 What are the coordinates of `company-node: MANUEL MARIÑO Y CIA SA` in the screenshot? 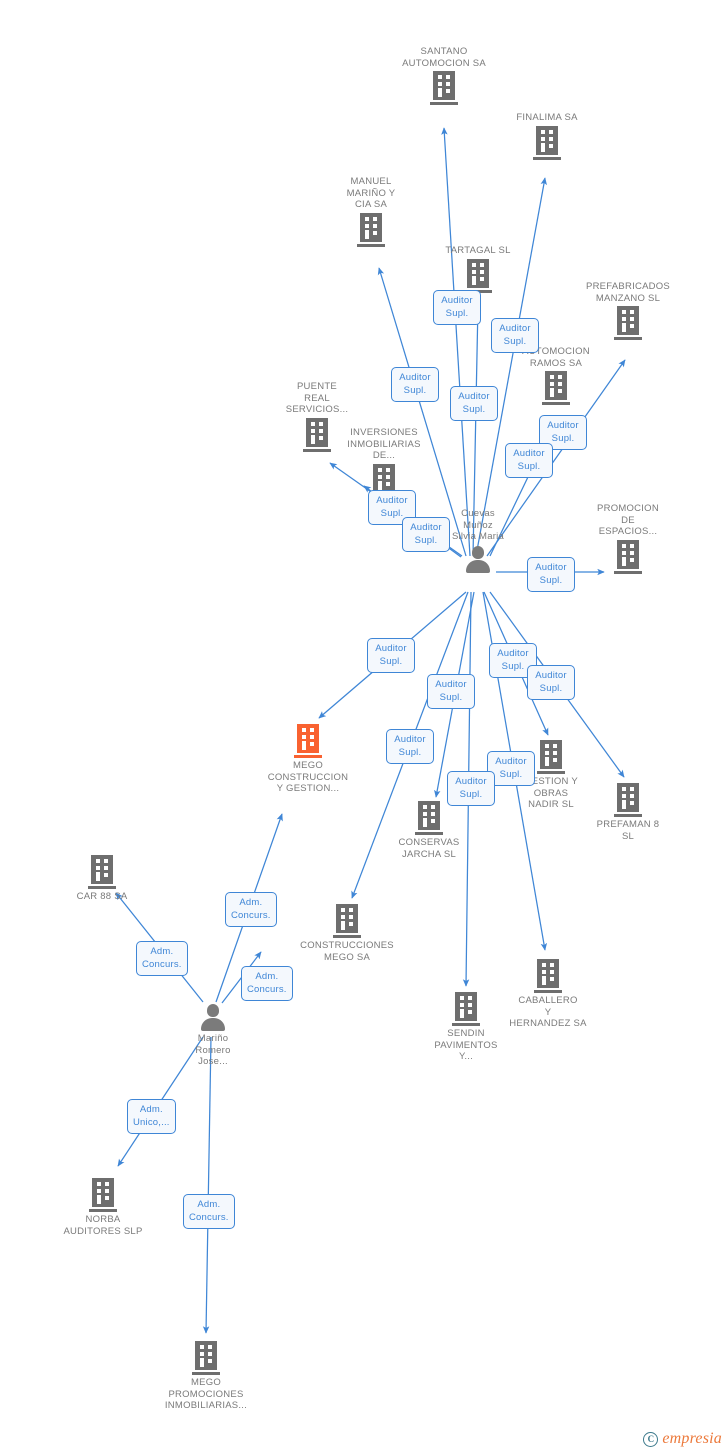 It's located at (371, 211).